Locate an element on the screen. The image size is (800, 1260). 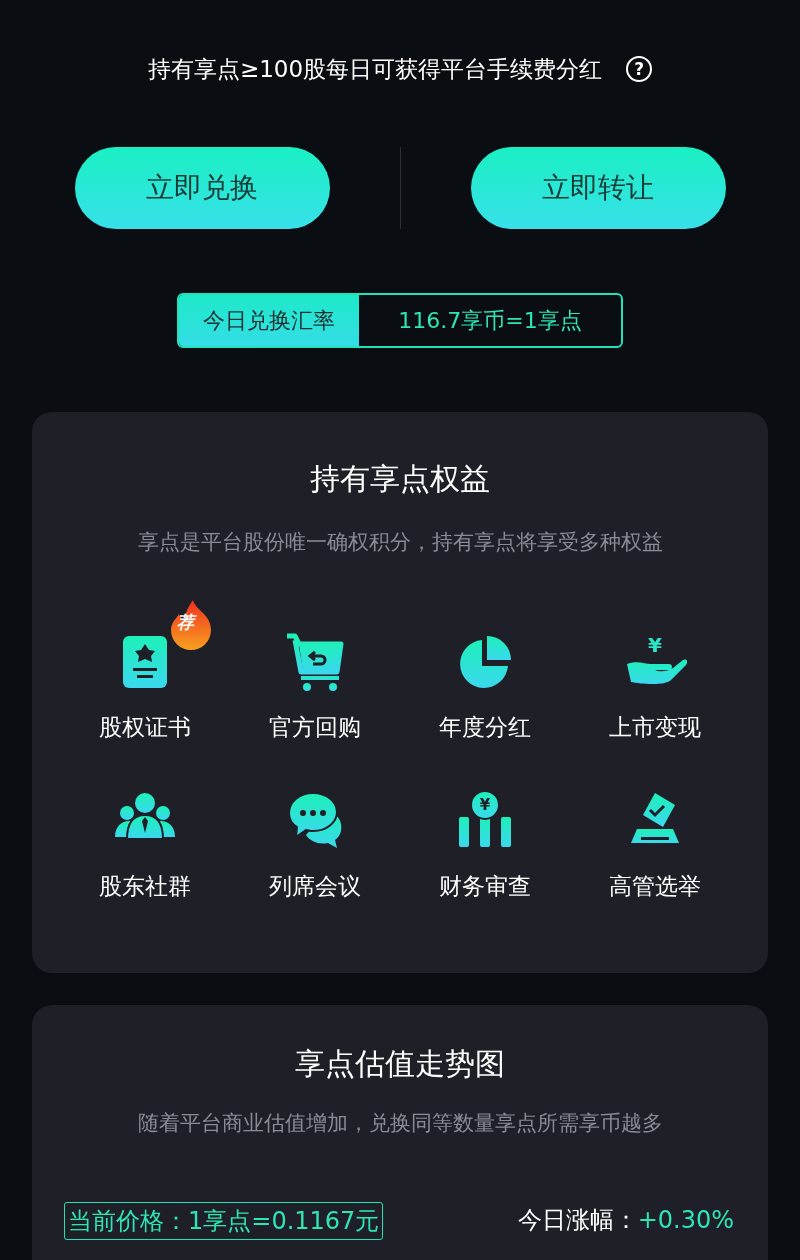
action-button: 立即转让 is located at coordinates (598, 187).